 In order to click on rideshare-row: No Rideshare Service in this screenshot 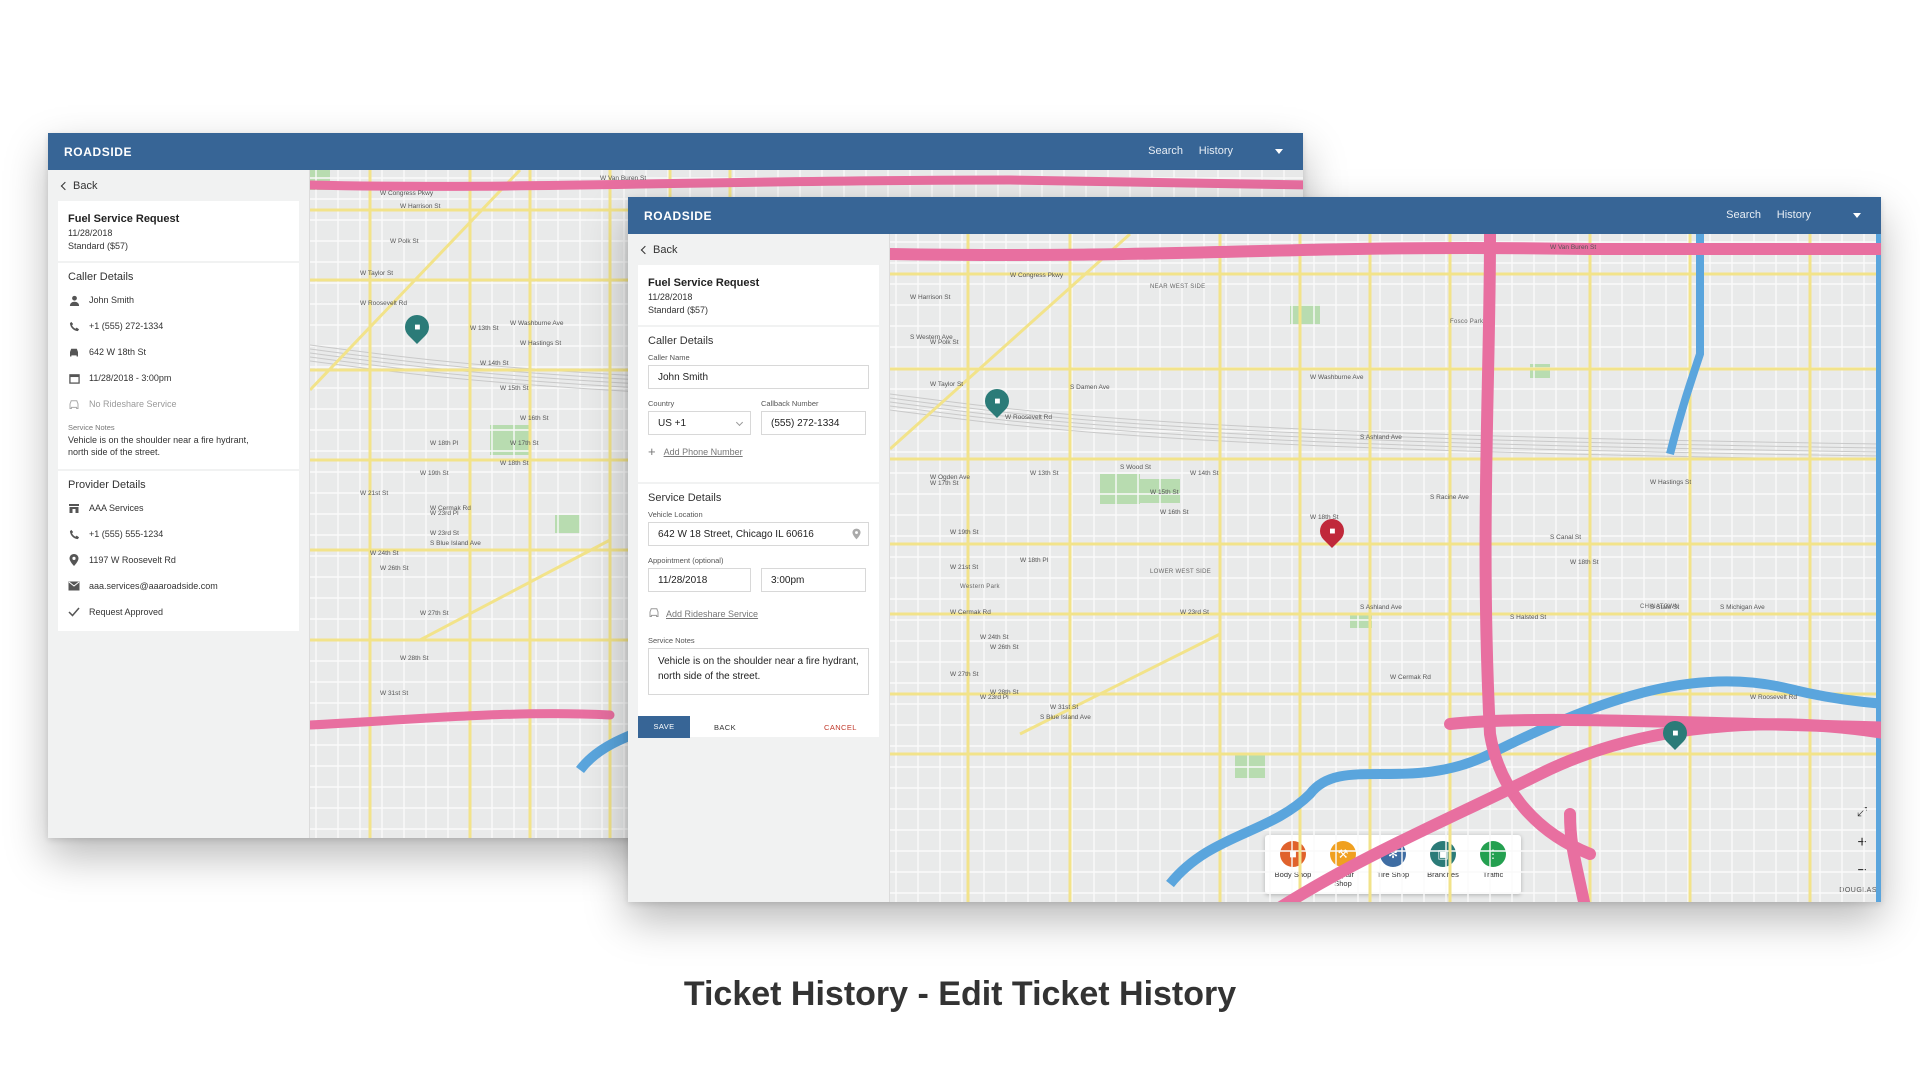, I will do `click(178, 404)`.